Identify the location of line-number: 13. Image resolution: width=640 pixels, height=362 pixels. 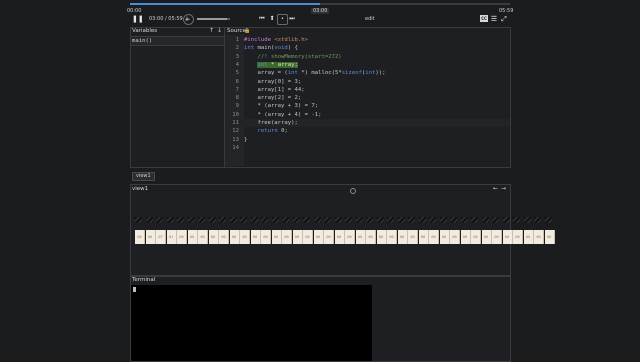
(235, 139).